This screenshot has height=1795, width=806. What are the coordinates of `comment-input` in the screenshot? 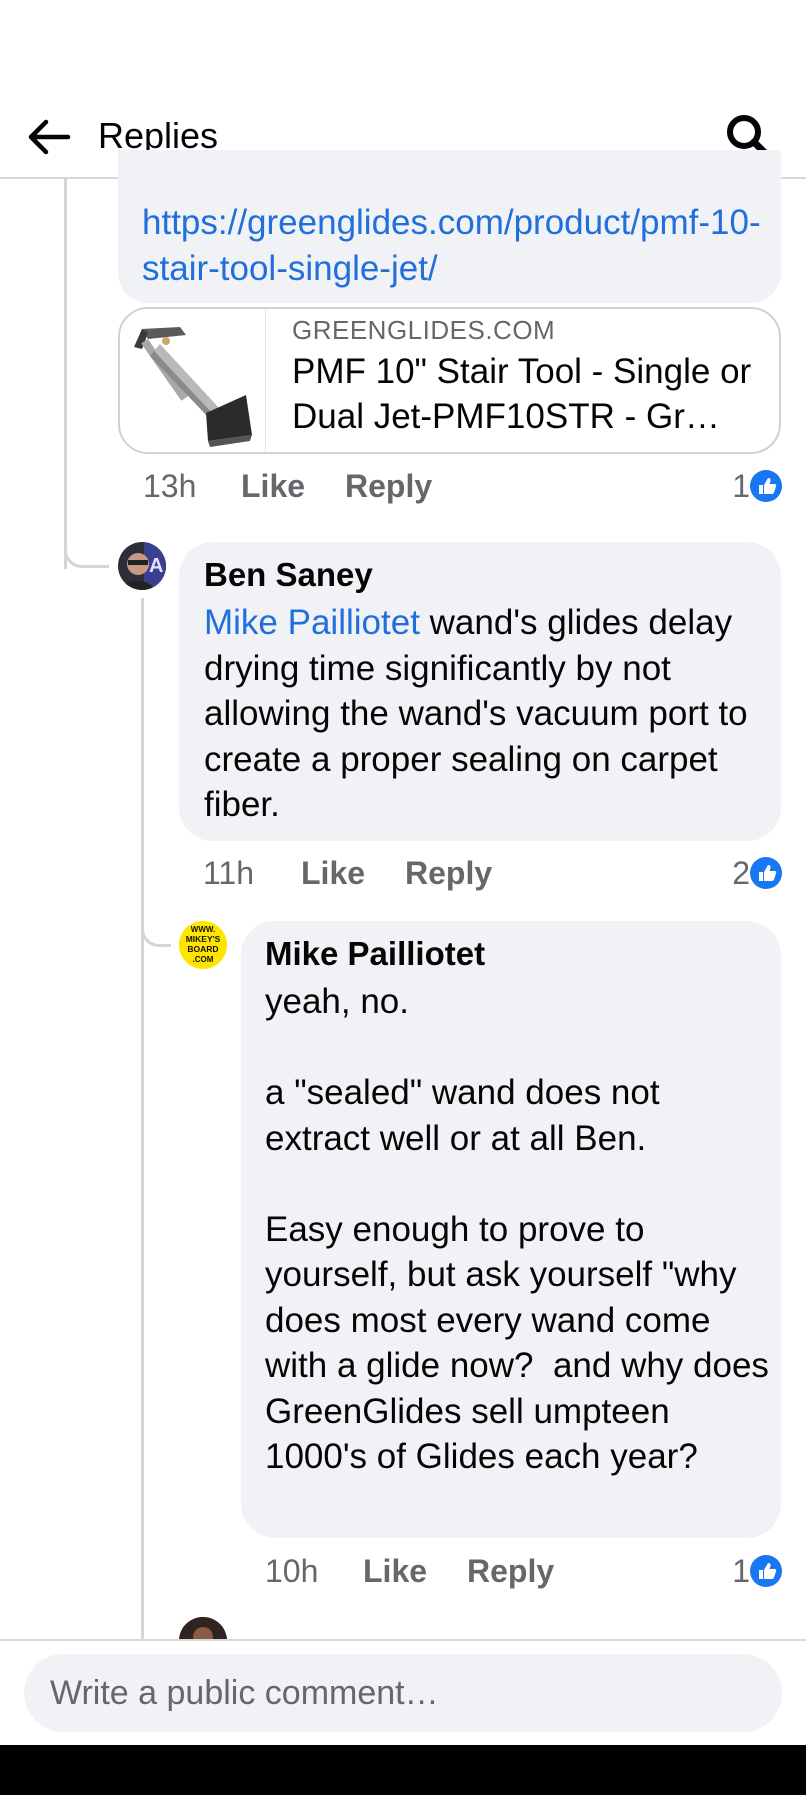 It's located at (403, 1693).